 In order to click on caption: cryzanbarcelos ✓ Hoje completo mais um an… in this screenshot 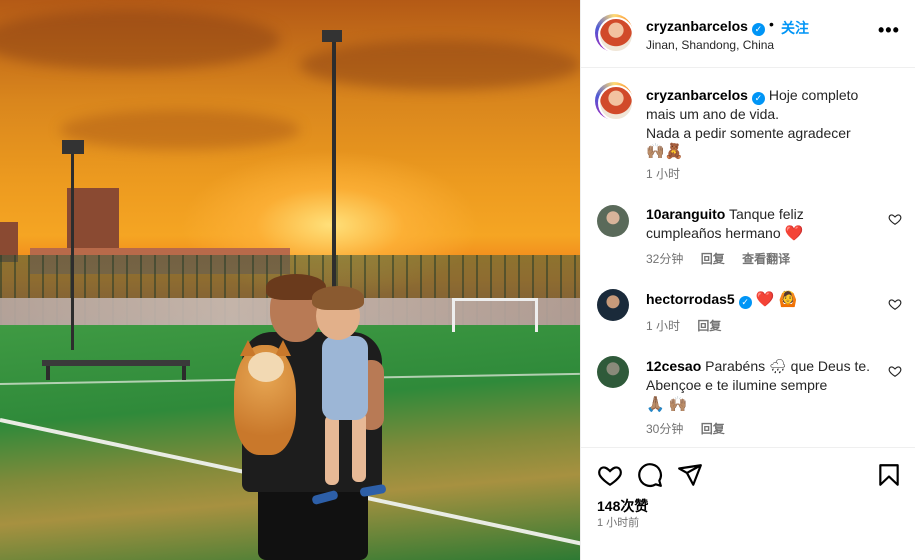, I will do `click(771, 124)`.